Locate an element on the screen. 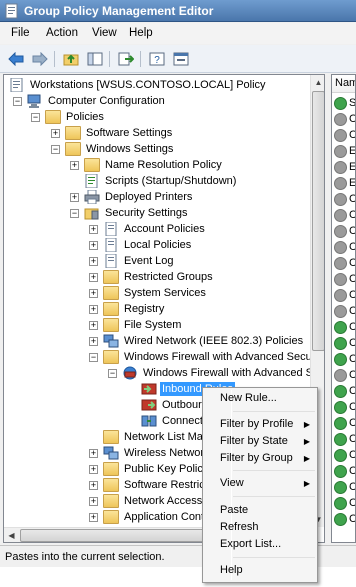 Image resolution: width=356 pixels, height=587 pixels. tree-item-deployed-printers: Deployed Printers is located at coordinates (139, 197).